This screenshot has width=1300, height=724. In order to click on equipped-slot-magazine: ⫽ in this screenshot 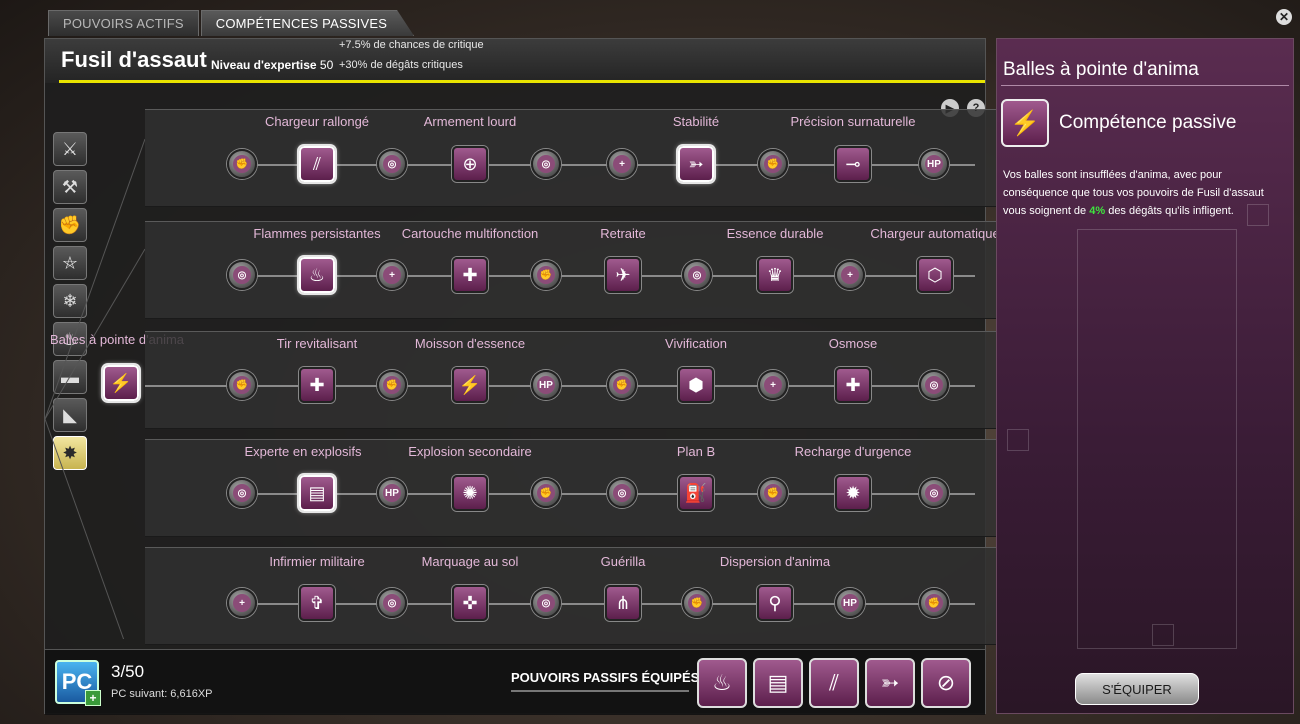, I will do `click(834, 683)`.